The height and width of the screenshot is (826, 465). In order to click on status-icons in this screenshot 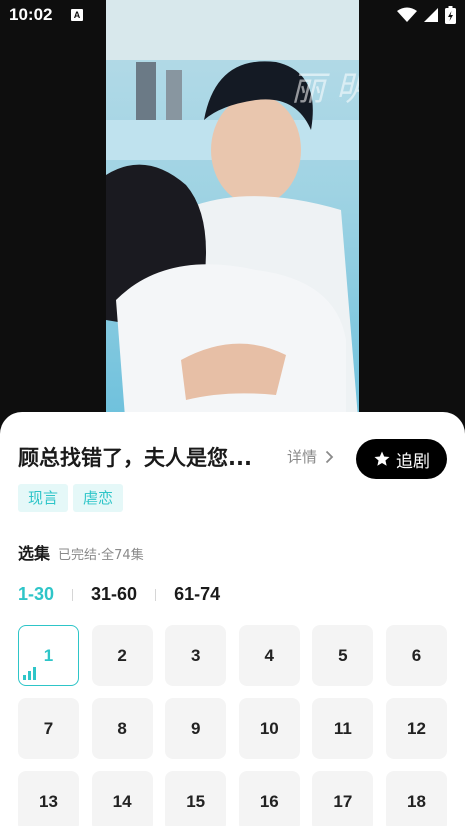, I will do `click(426, 15)`.